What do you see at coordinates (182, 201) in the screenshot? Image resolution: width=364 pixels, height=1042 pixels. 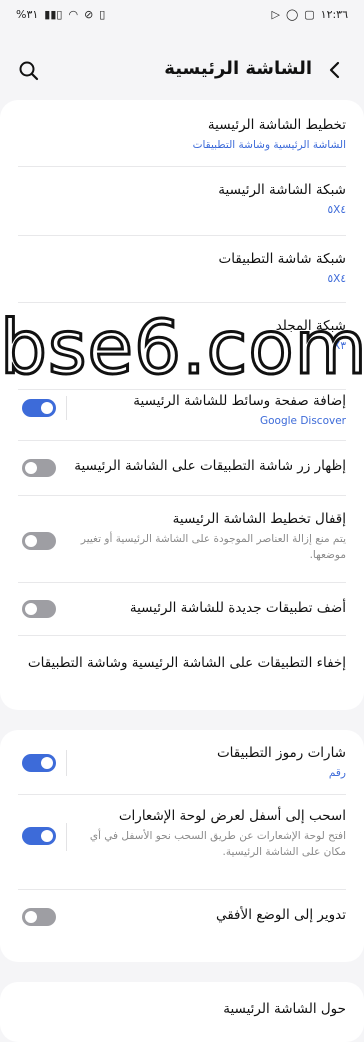 I see `list-item: شبكة الشاشة الرئيسية ٥X٤` at bounding box center [182, 201].